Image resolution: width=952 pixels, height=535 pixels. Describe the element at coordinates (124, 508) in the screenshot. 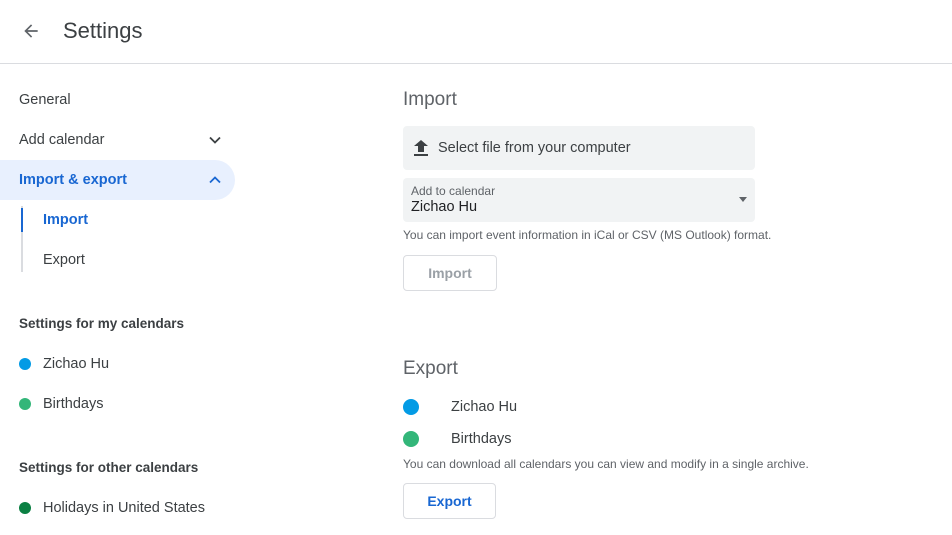

I see `calendar-name: Holidays in United States` at that location.